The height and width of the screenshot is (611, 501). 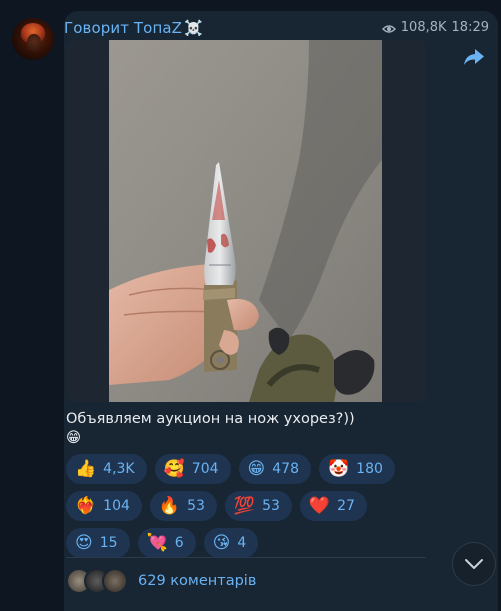 What do you see at coordinates (339, 468) in the screenshot?
I see `clown-icon: 🤡` at bounding box center [339, 468].